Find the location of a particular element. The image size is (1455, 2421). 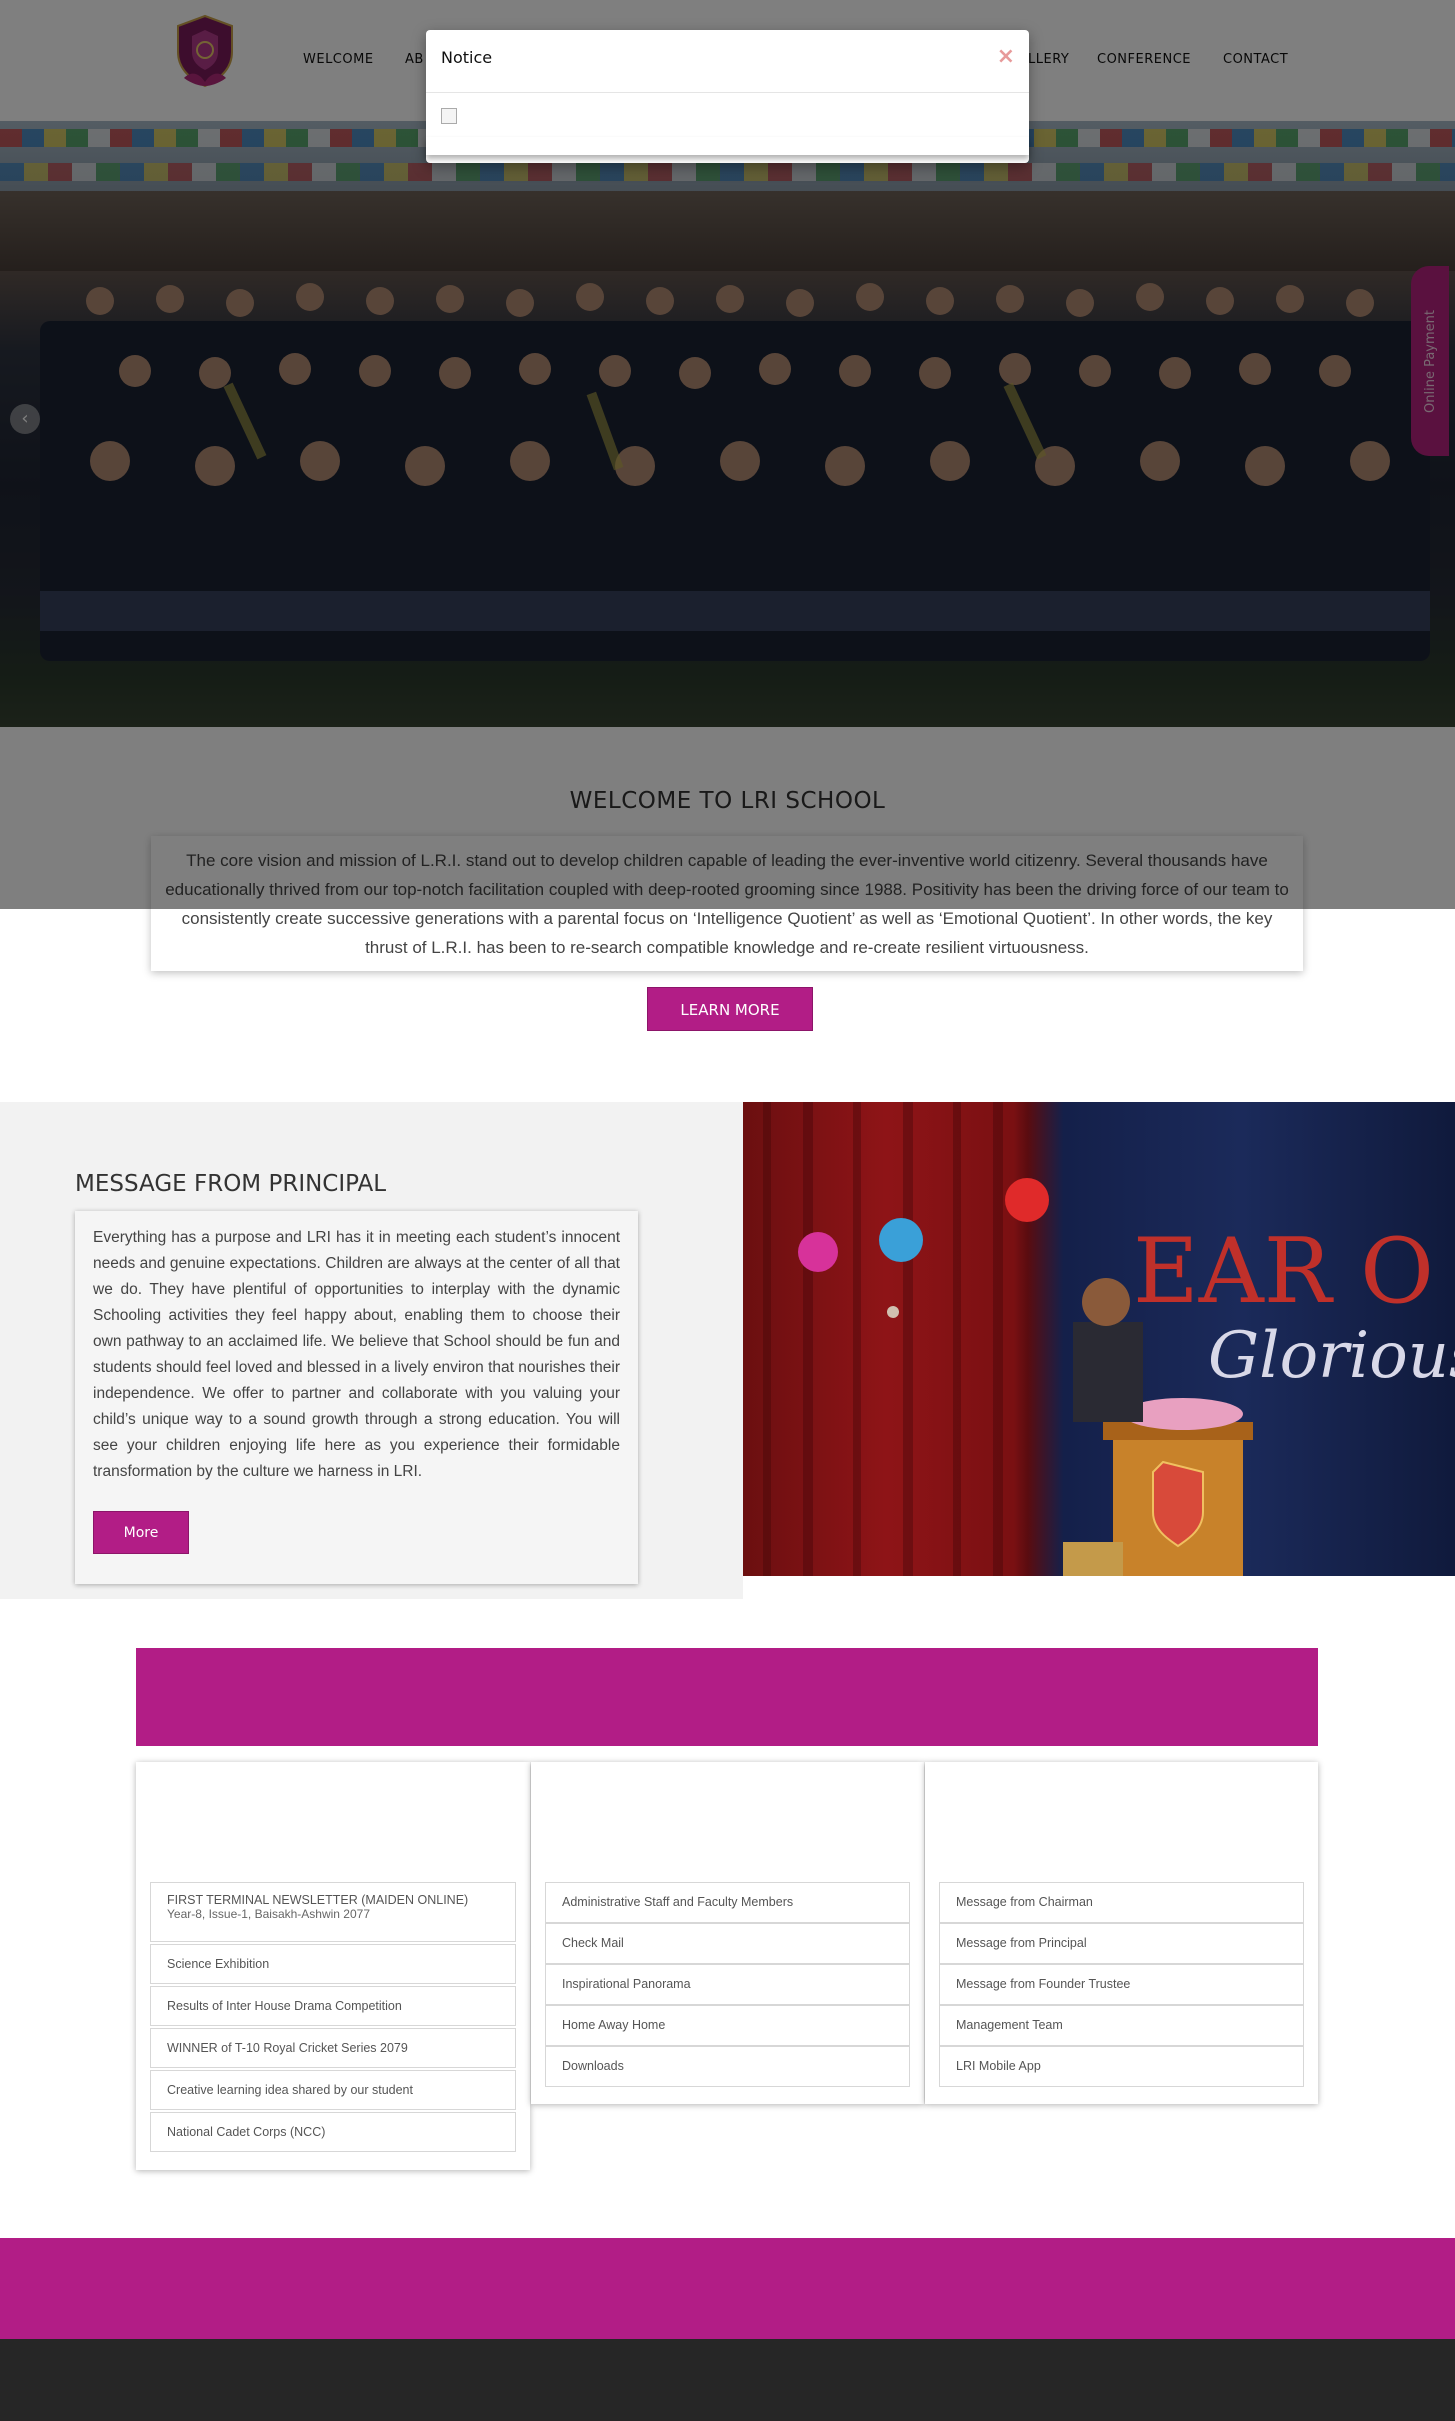

principal-speech-photo: EAR O Glorious is located at coordinates (1099, 1339).